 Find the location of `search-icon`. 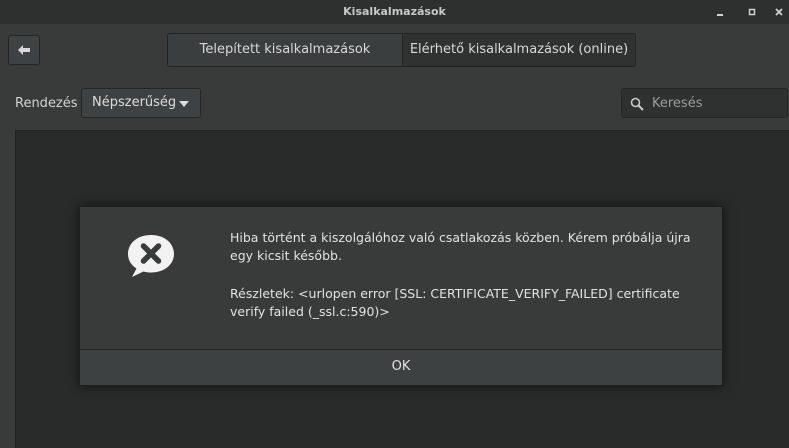

search-icon is located at coordinates (637, 103).